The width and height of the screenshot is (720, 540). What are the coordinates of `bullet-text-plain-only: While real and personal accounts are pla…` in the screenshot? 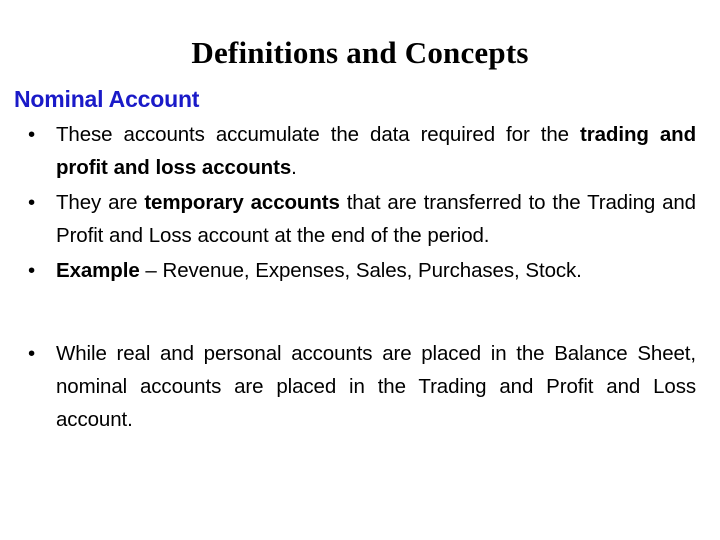 It's located at (376, 386).